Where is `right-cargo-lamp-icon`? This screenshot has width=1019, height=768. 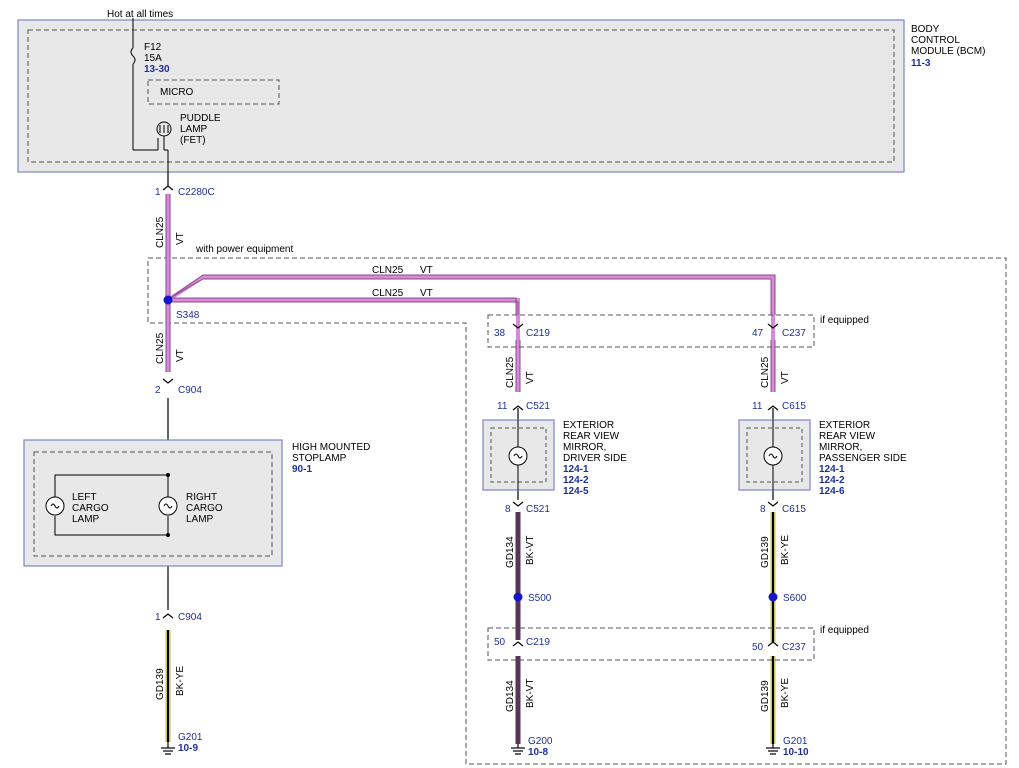 right-cargo-lamp-icon is located at coordinates (168, 506).